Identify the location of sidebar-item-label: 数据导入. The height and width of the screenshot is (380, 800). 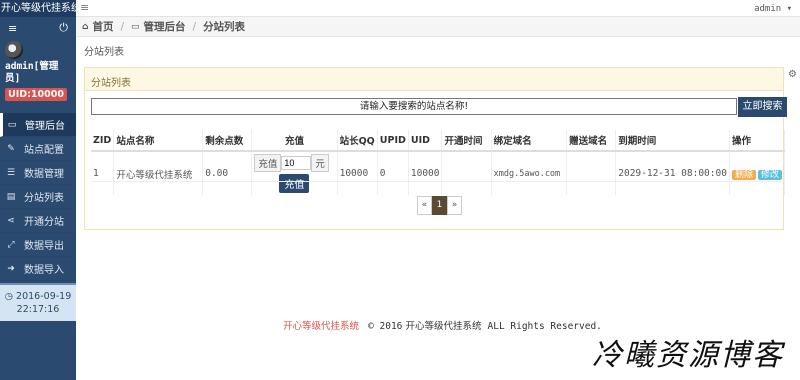
(44, 270).